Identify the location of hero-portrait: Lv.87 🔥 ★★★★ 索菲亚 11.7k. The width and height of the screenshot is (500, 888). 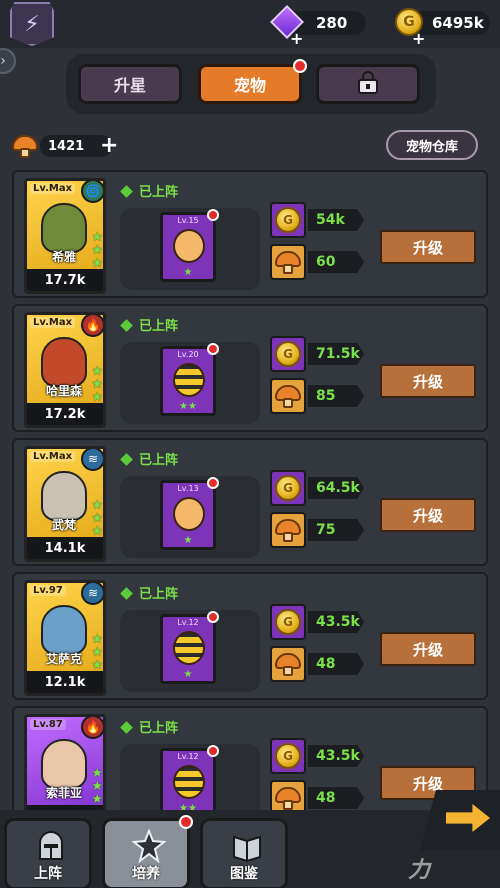
(65, 762).